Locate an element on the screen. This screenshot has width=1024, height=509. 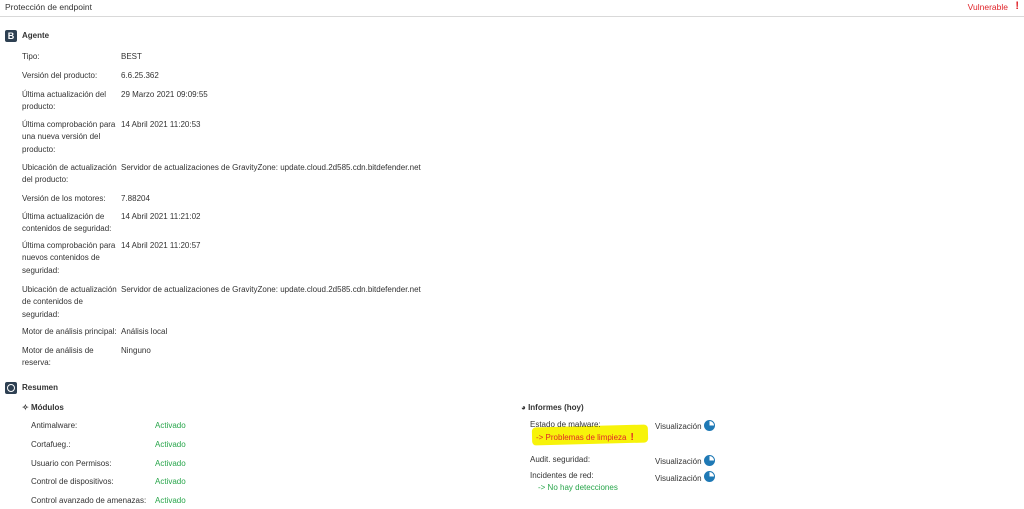
reports-header: ◕ Informes (hoy) is located at coordinates (552, 407).